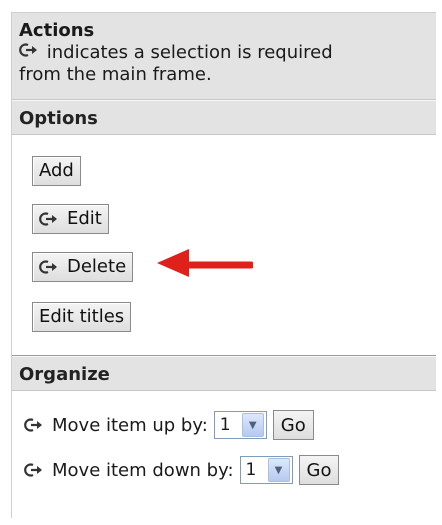 This screenshot has width=442, height=525. I want to click on move-up-label: Move item up by:, so click(130, 425).